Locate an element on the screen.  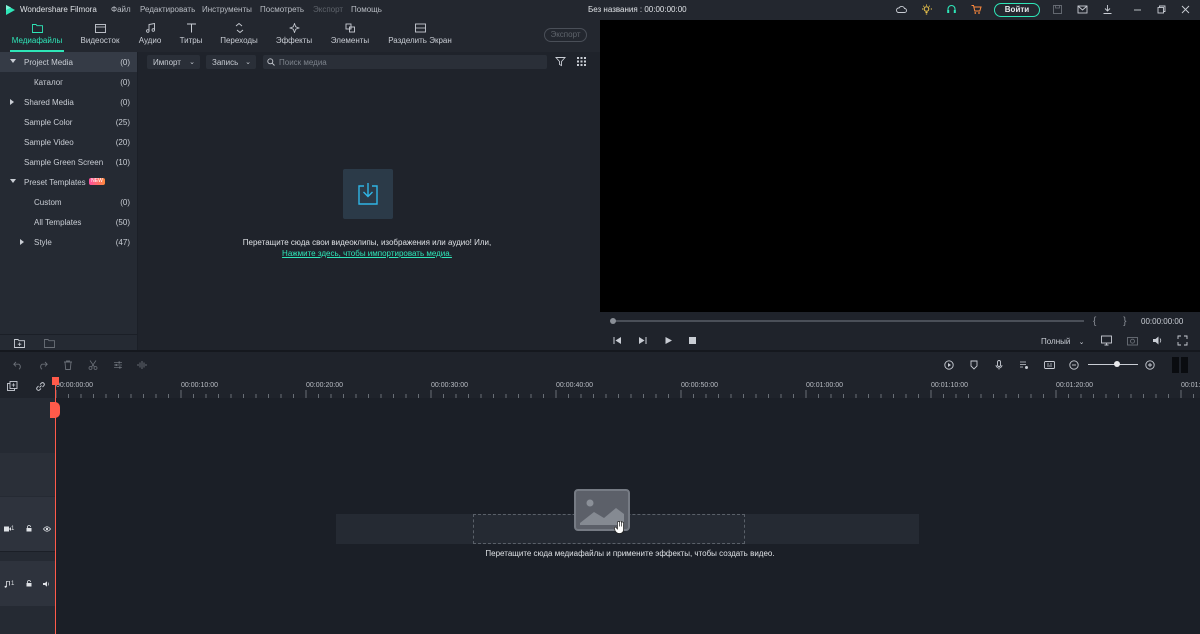
scissors-icon is located at coordinates (93, 365).